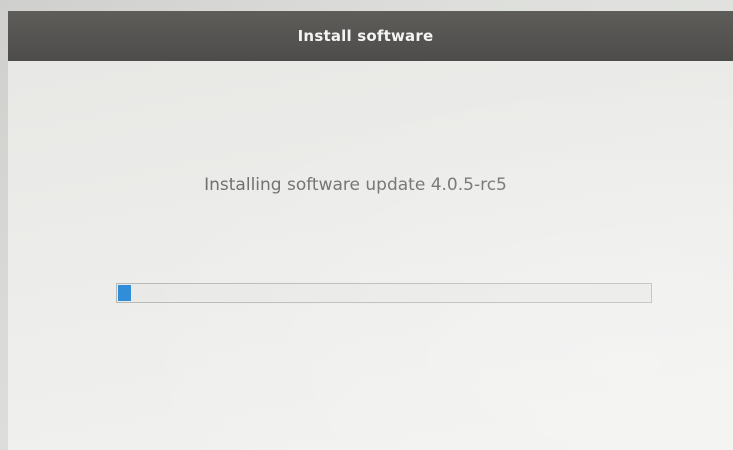 The height and width of the screenshot is (450, 733). I want to click on install-status-text: Installing software update 4.0.5-rc5, so click(355, 185).